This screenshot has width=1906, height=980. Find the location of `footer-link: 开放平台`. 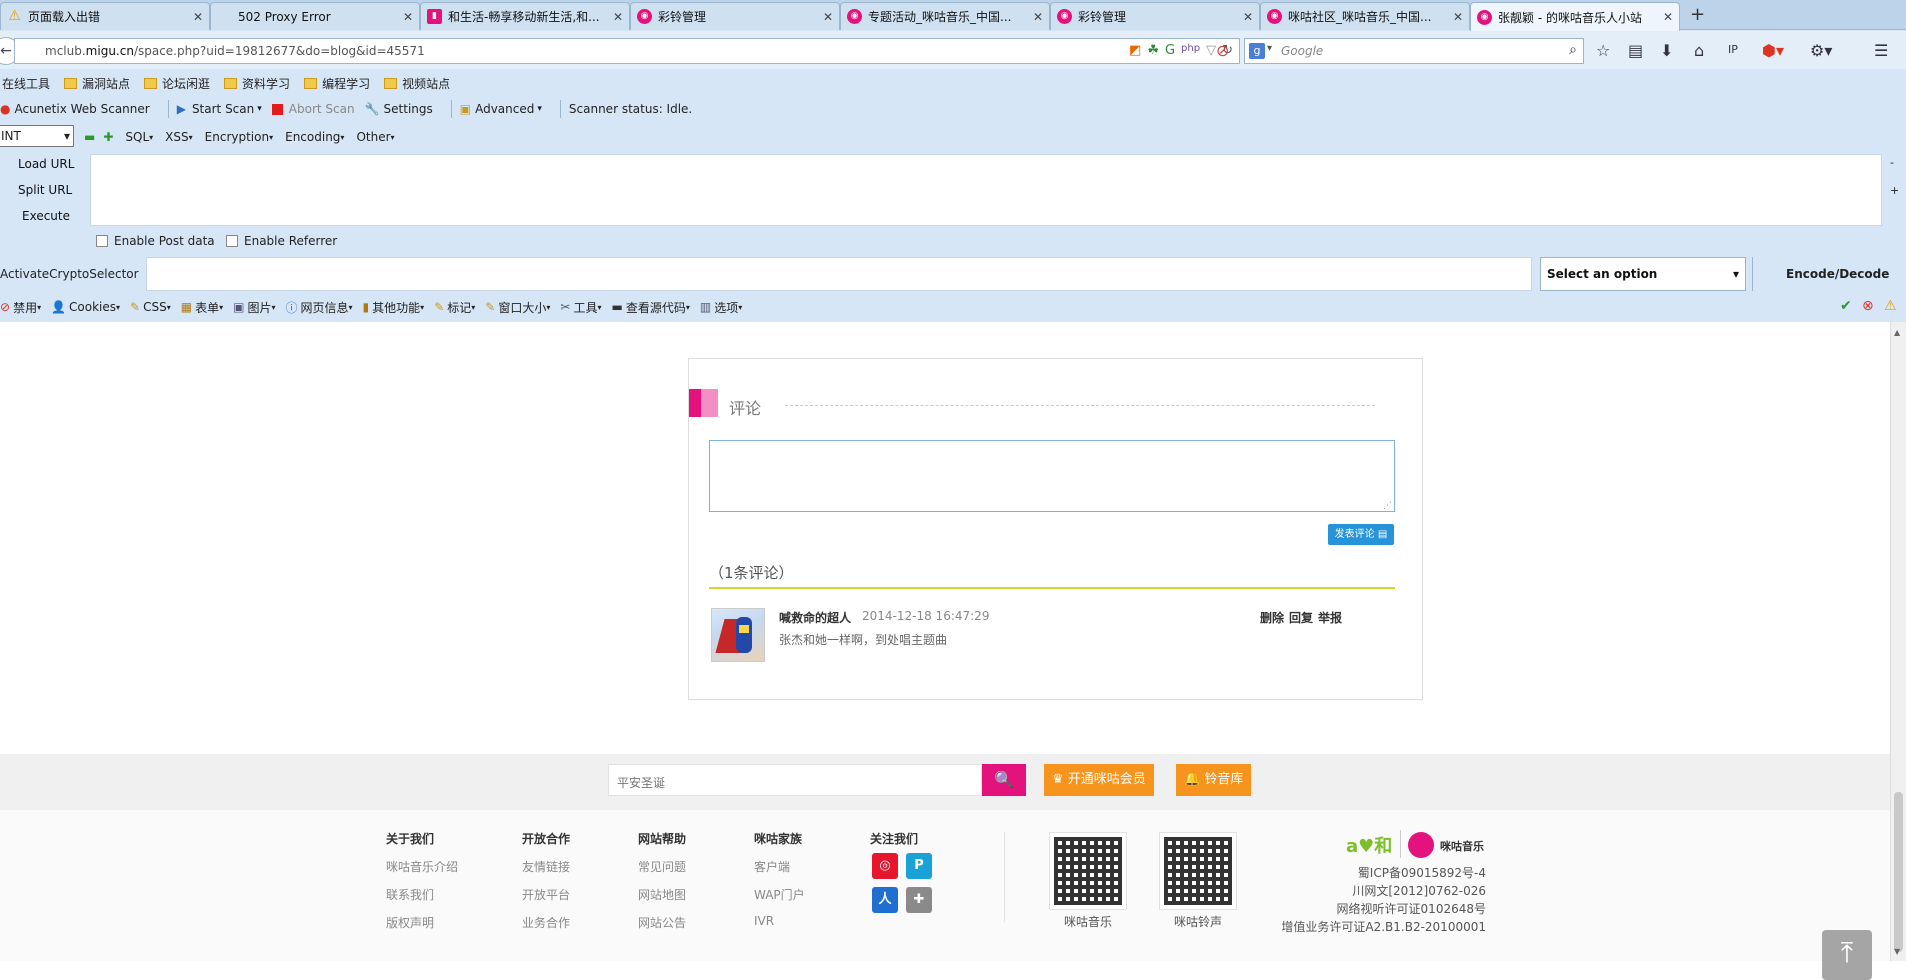

footer-link: 开放平台 is located at coordinates (546, 894).